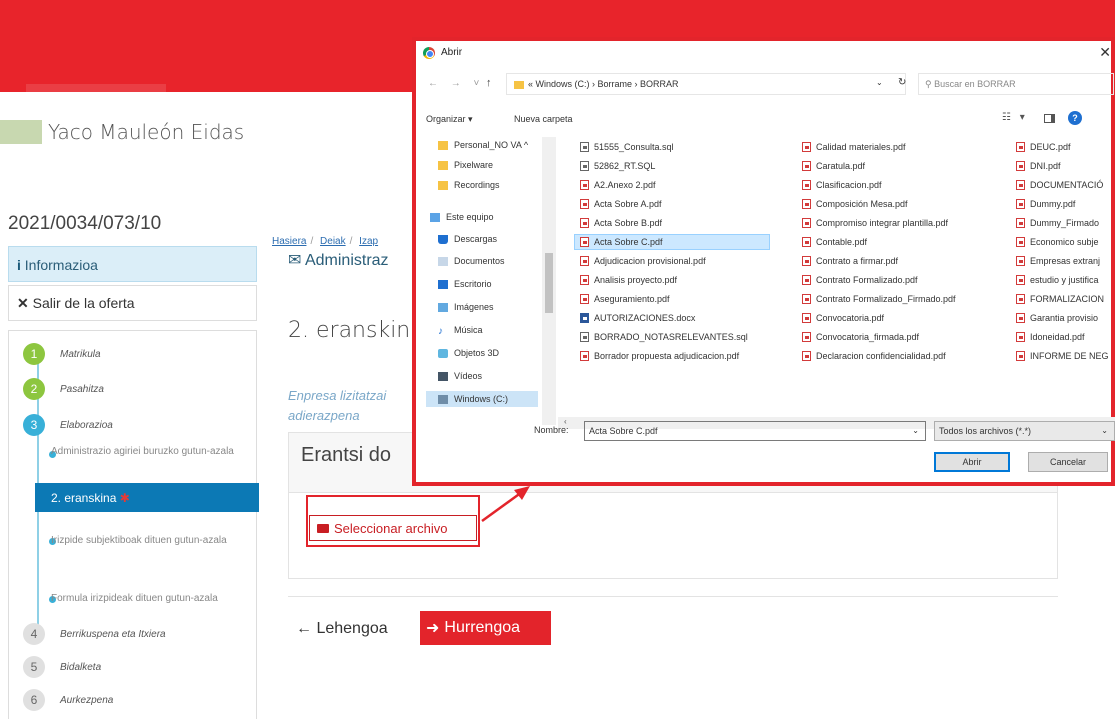 This screenshot has width=1115, height=719. Describe the element at coordinates (543, 119) in the screenshot. I see `new-folder-button: Nueva carpeta` at that location.